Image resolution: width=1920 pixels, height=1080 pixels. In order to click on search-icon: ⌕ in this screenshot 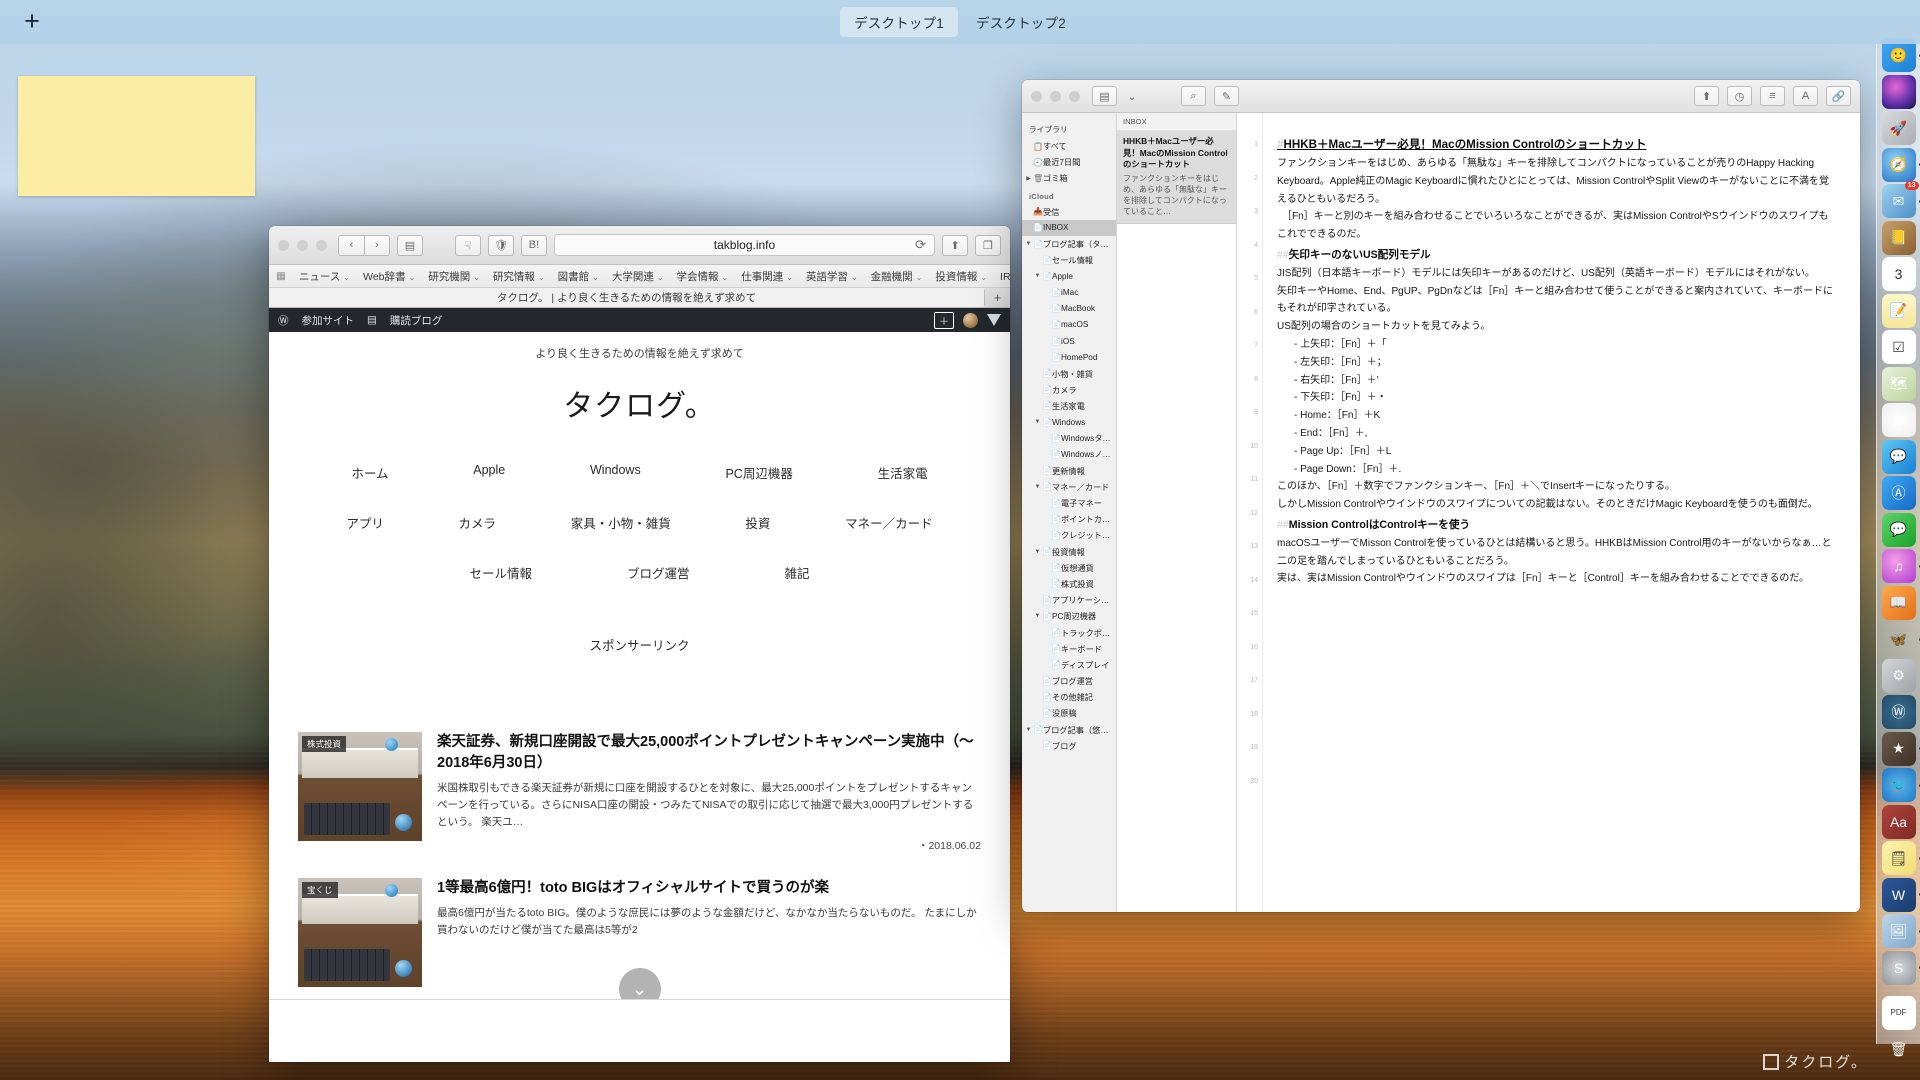, I will do `click(1193, 96)`.